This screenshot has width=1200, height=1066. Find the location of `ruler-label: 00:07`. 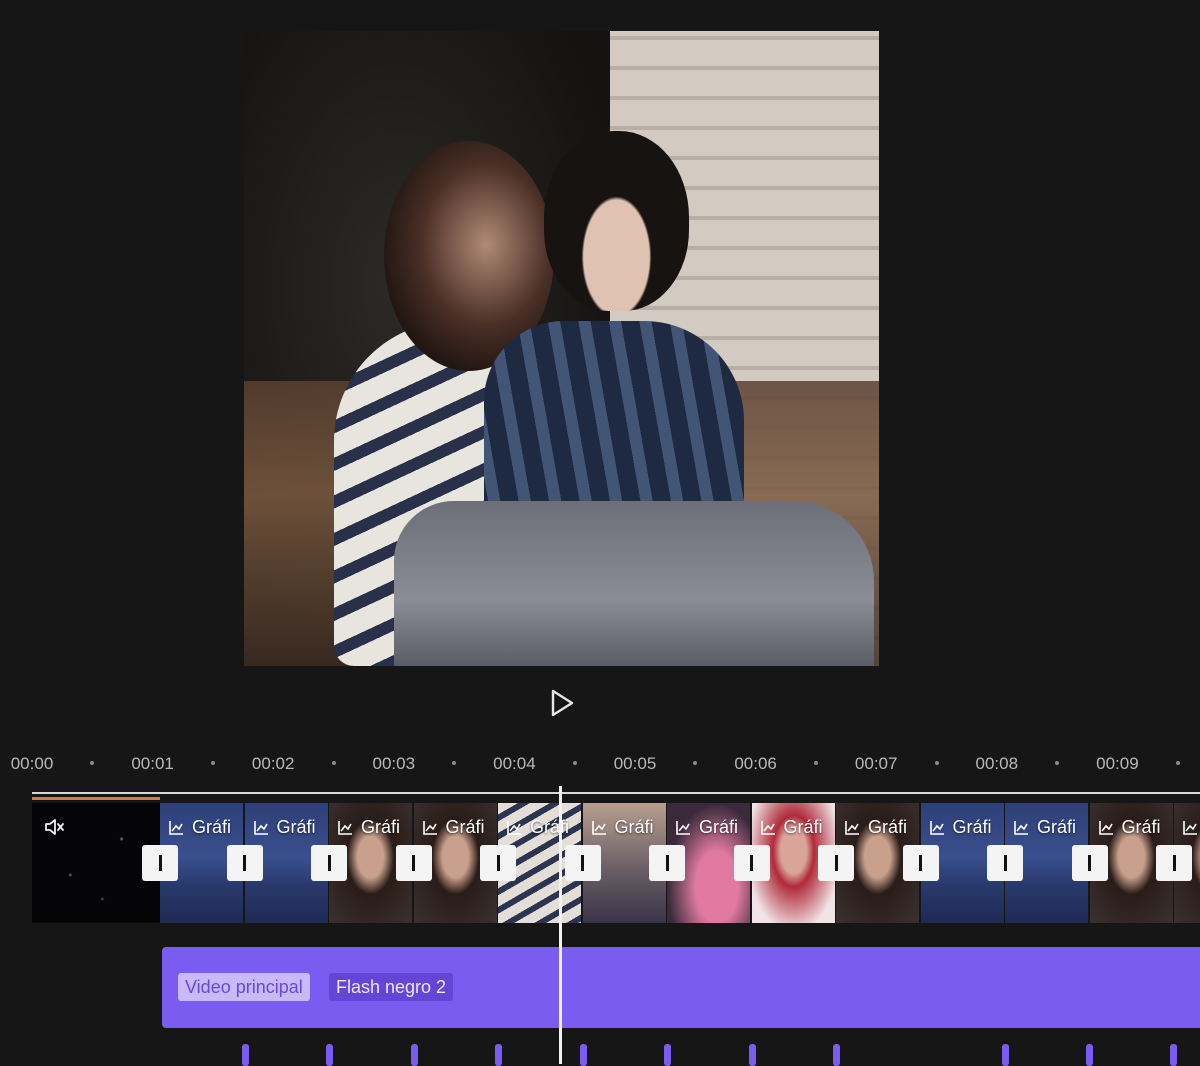

ruler-label: 00:07 is located at coordinates (876, 763).